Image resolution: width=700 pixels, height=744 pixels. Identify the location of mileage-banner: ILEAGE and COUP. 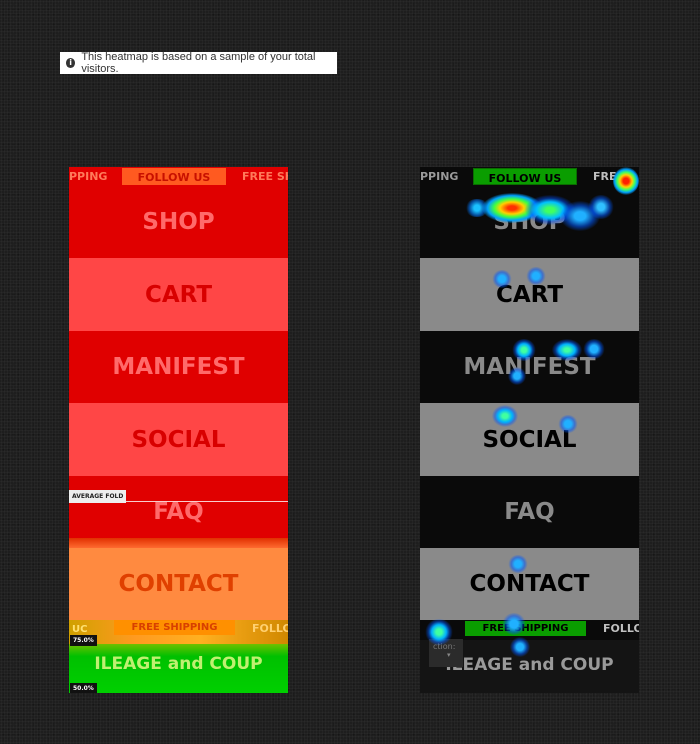
(178, 668).